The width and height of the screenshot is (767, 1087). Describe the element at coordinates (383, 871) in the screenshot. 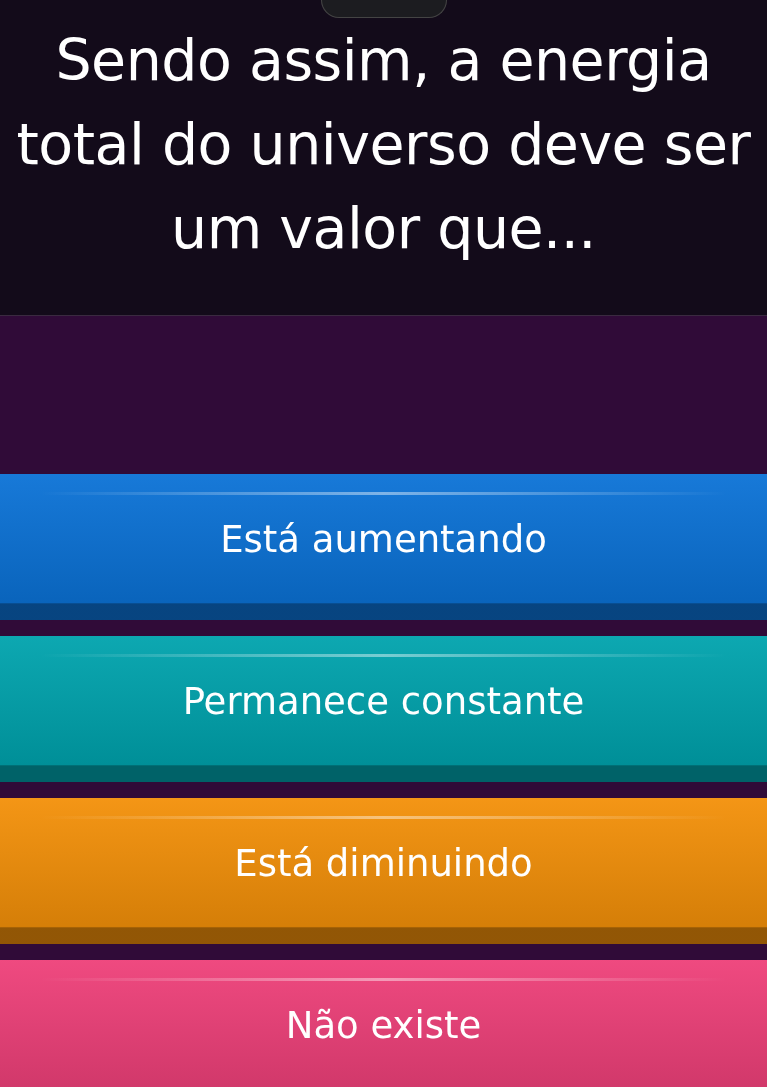

I see `answer-button: Está diminuindo` at that location.